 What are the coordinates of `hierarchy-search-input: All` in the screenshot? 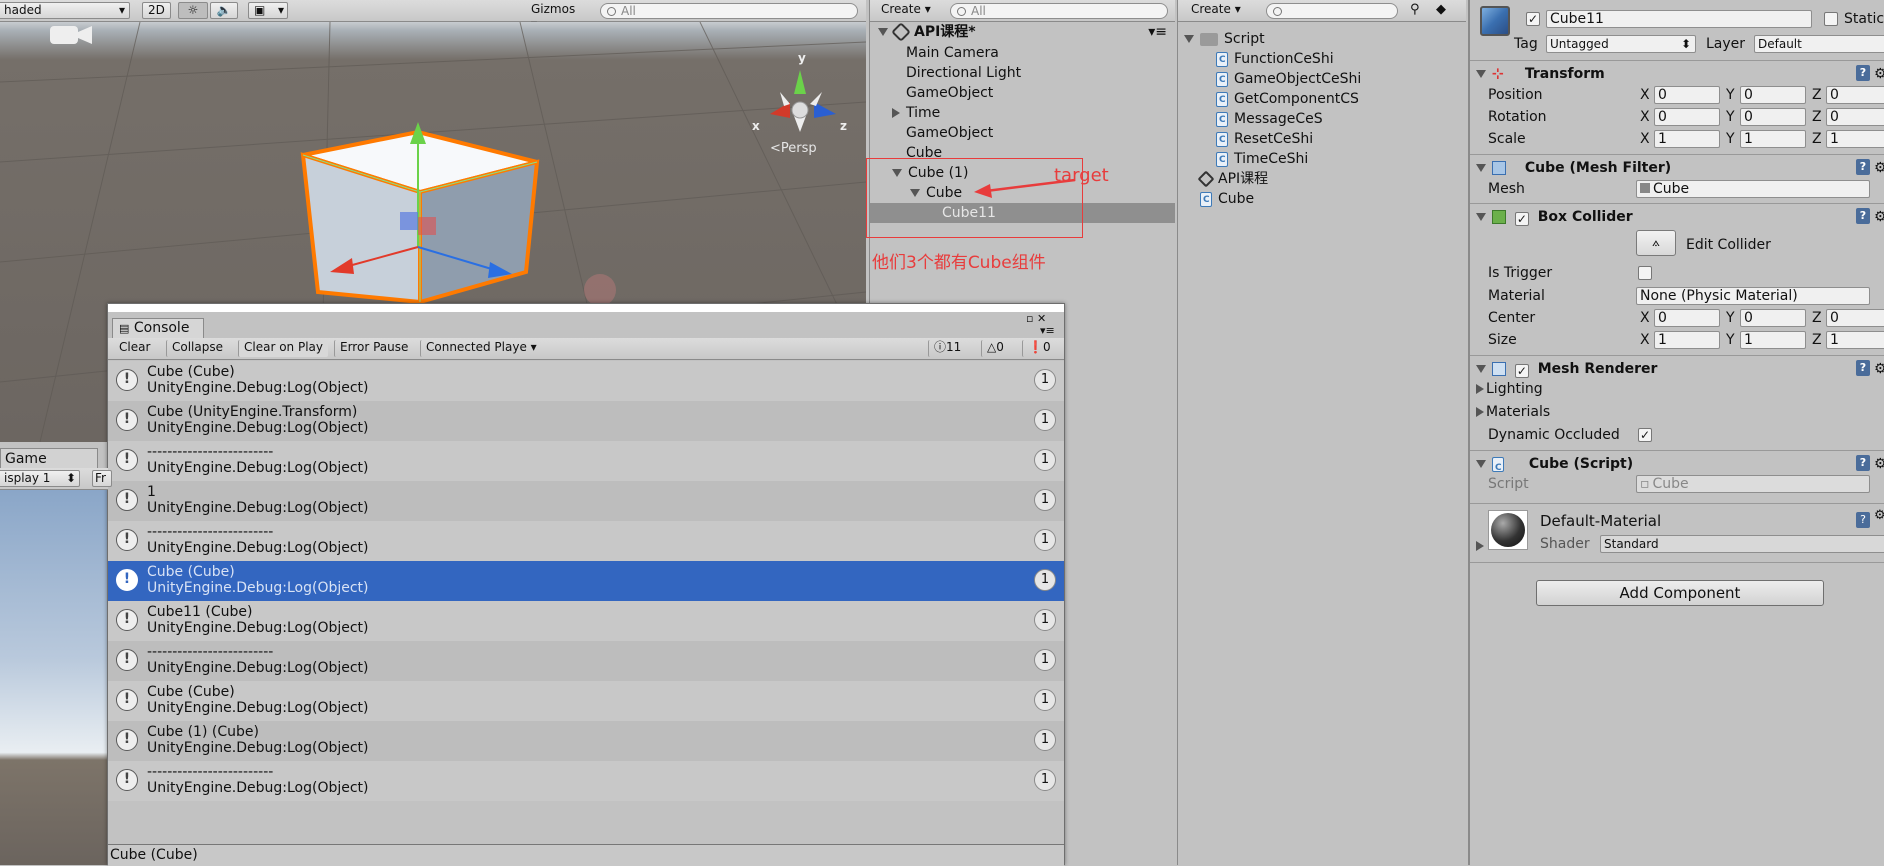 It's located at (1059, 11).